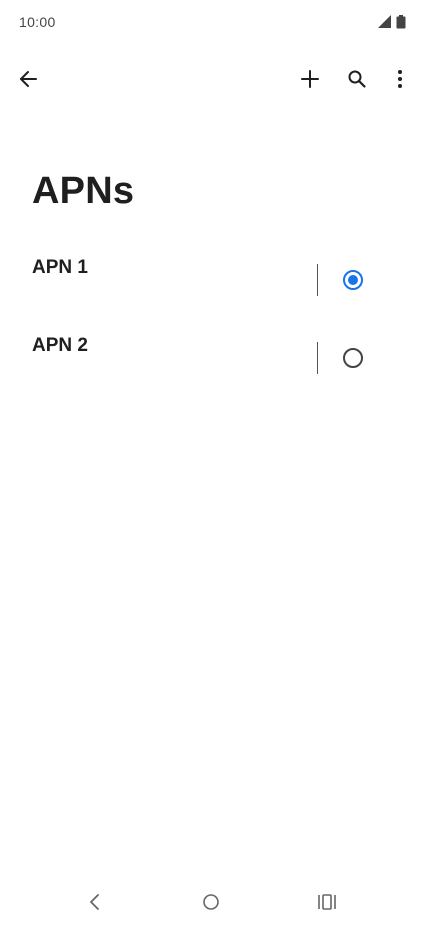 The width and height of the screenshot is (422, 928). I want to click on cellular-signal-icon, so click(385, 24).